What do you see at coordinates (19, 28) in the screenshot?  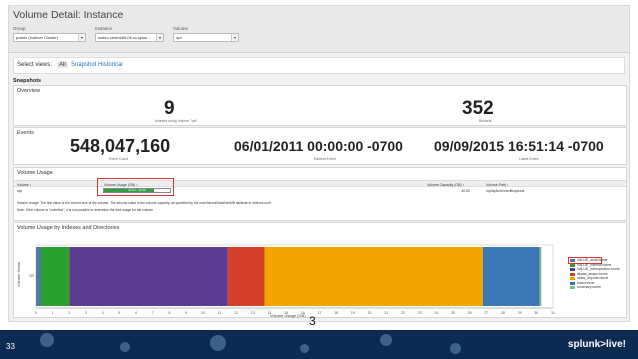 I see `group-label: Group` at bounding box center [19, 28].